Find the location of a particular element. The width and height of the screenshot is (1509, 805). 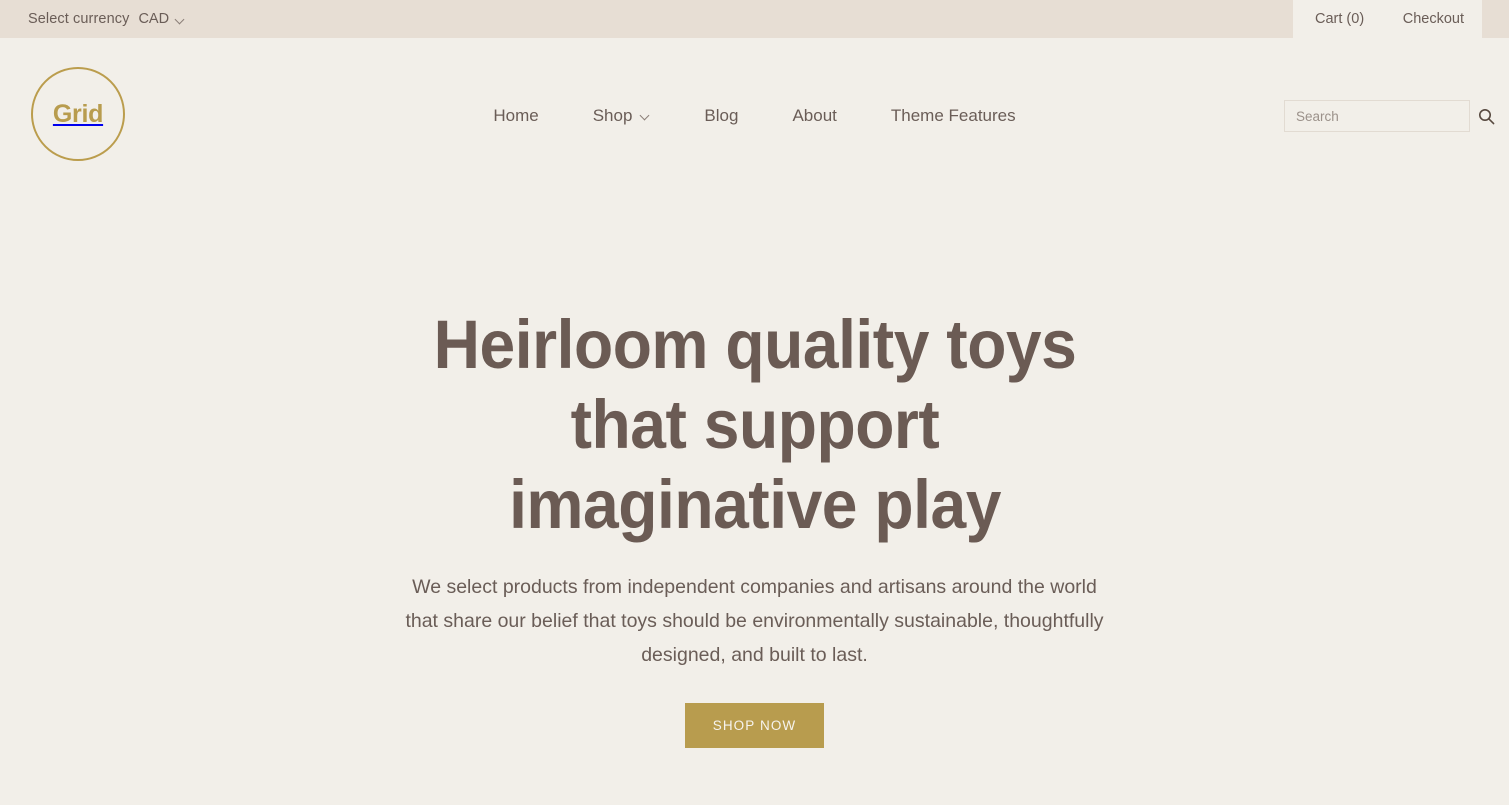

shop-now-button: SHOP NOW is located at coordinates (754, 725).